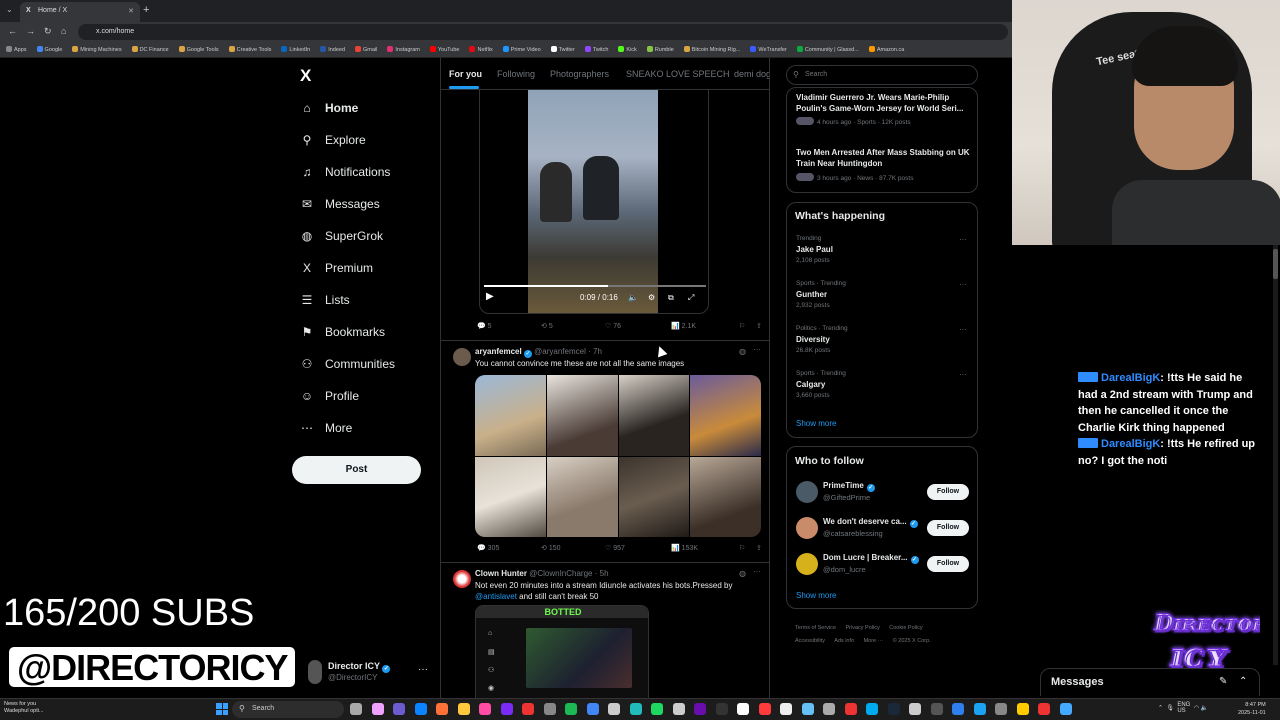 This screenshot has width=1280, height=720. Describe the element at coordinates (12, 31) in the screenshot. I see `back-icon: ←` at that location.